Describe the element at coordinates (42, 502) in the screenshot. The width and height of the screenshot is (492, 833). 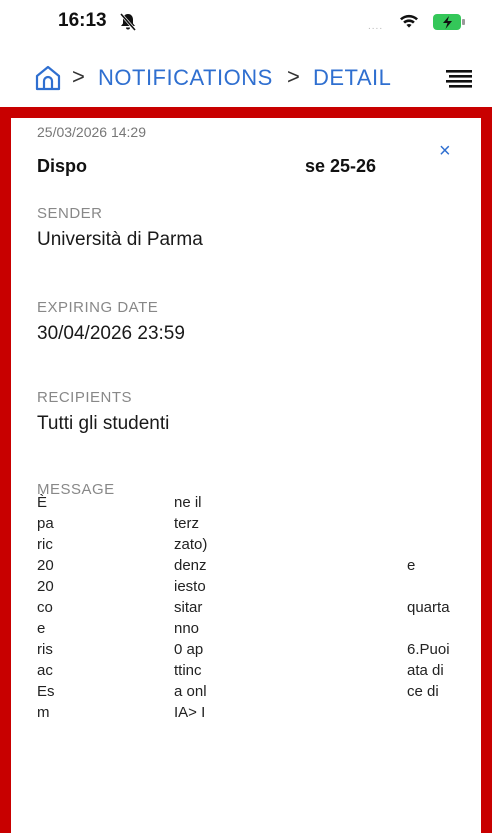
I see `message-text-fragment: È` at that location.